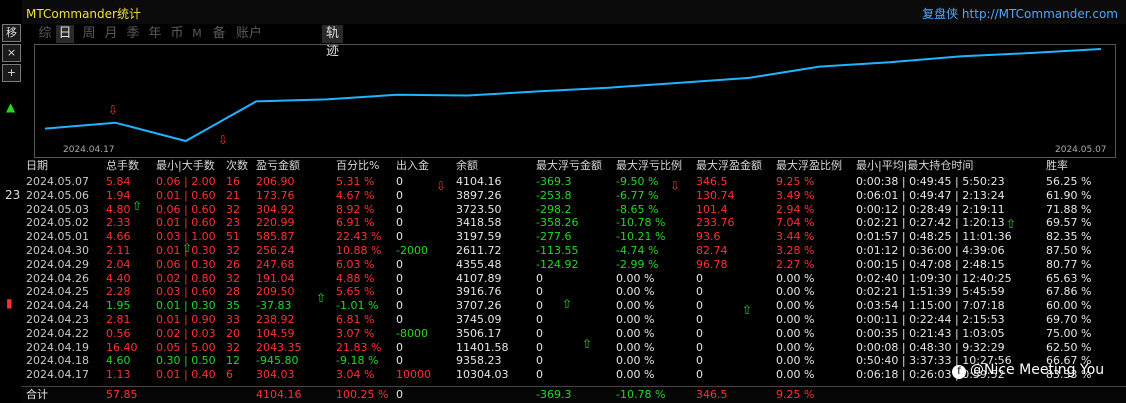 The width and height of the screenshot is (1126, 403). I want to click on cell-mfl: 0, so click(539, 278).